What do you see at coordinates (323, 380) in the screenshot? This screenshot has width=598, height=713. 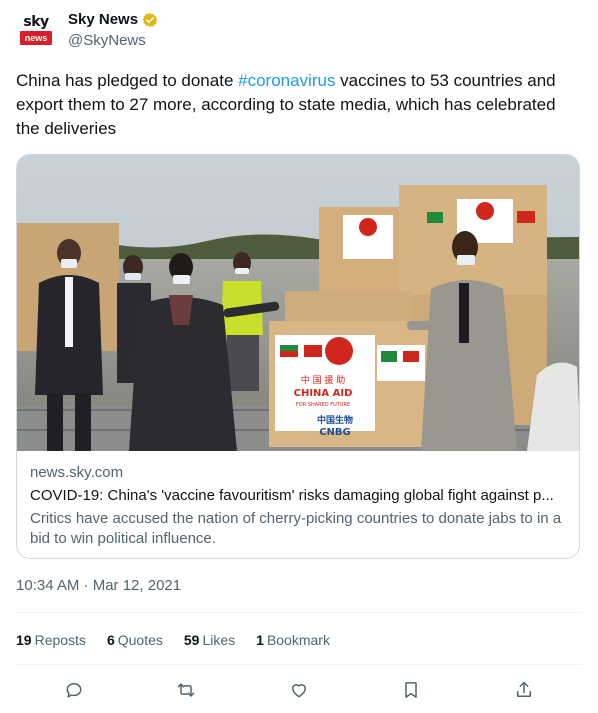 I see `box-label-cn: 中 国 援 助` at bounding box center [323, 380].